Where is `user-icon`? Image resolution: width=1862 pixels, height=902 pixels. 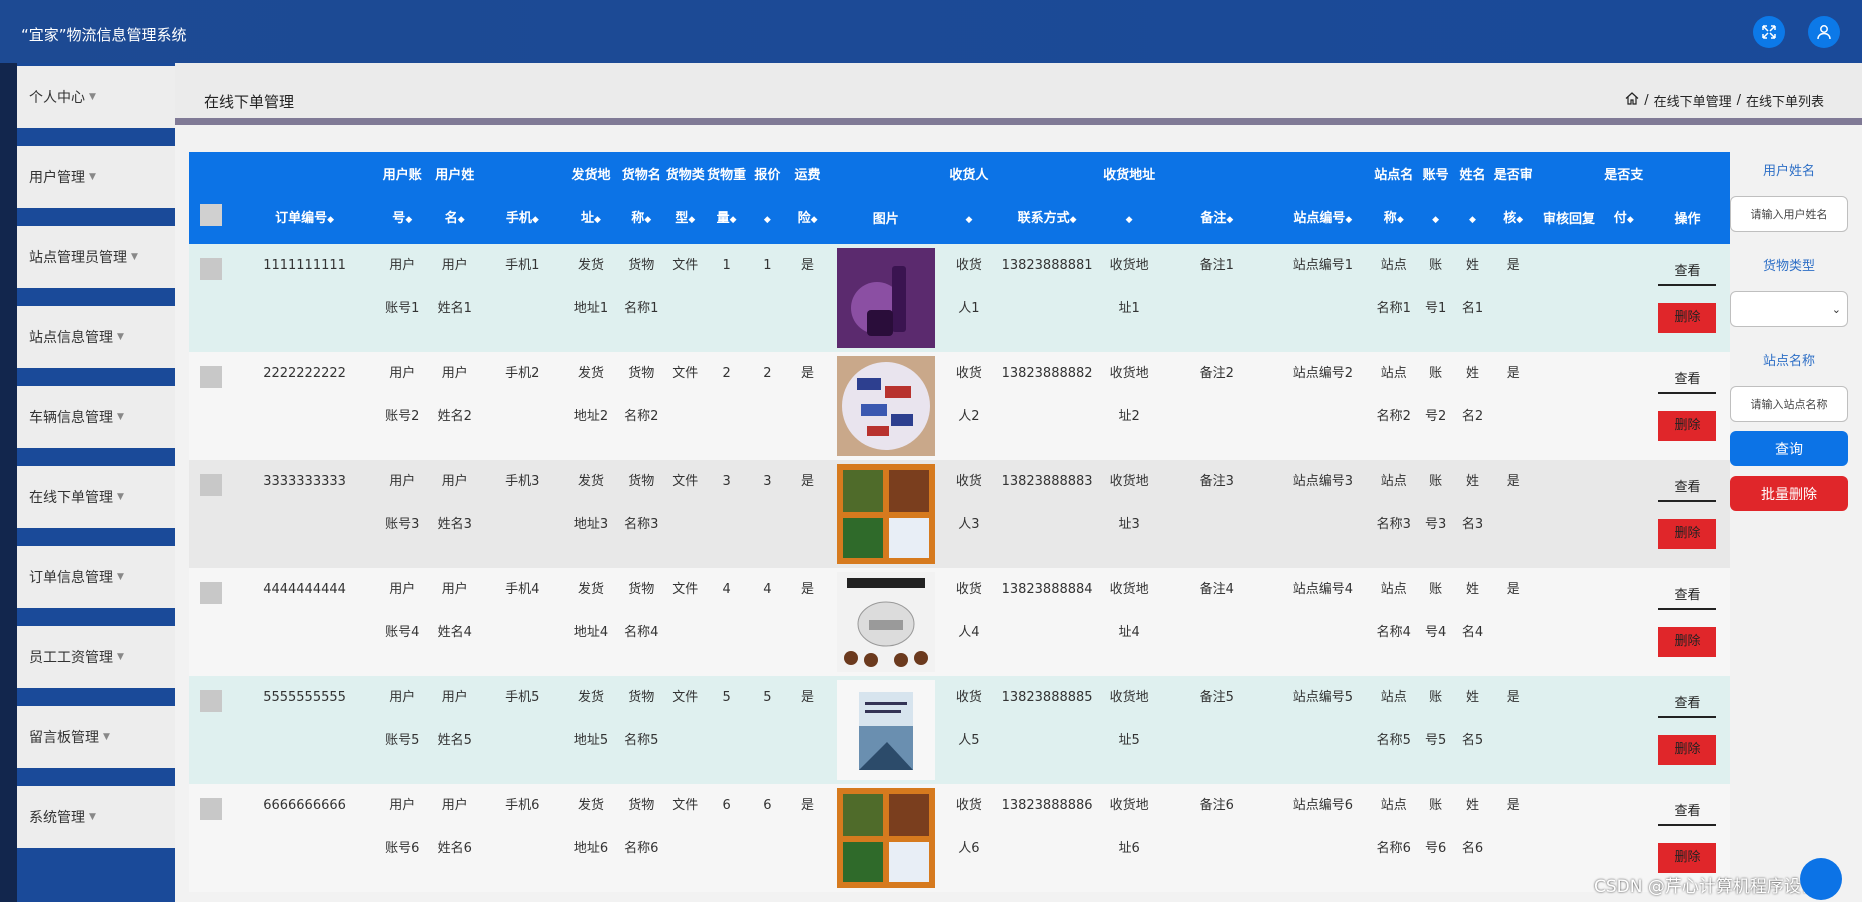
user-icon is located at coordinates (1824, 32).